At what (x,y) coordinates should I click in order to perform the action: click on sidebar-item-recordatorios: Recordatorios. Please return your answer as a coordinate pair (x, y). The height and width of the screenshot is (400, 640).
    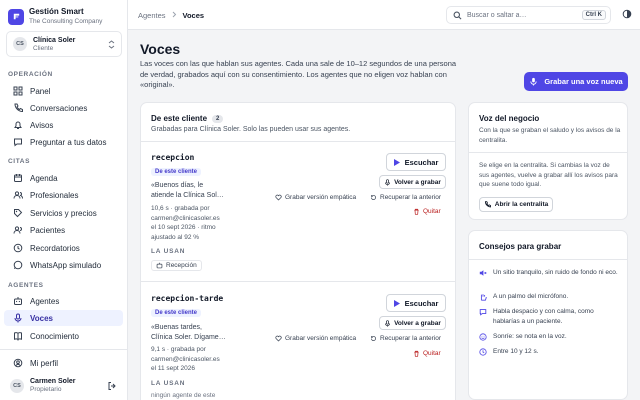
    Looking at the image, I should click on (63, 248).